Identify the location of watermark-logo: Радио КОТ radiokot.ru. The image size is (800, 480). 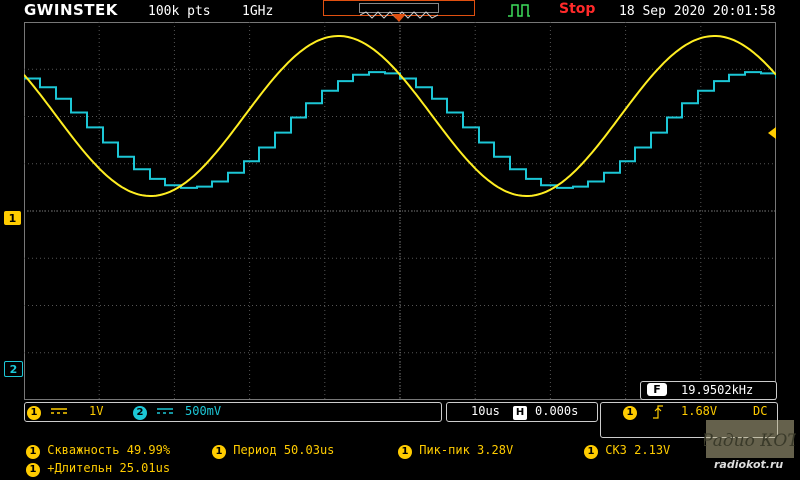
(750, 446).